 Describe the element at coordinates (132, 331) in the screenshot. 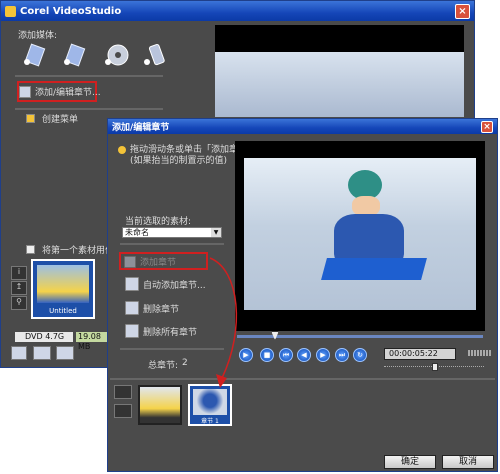

I see `delete-all-icon` at that location.